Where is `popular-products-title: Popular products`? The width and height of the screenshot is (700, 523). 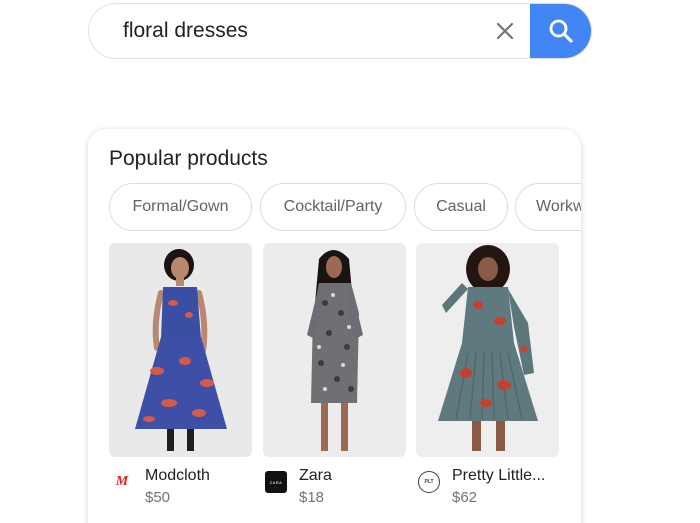 popular-products-title: Popular products is located at coordinates (188, 158).